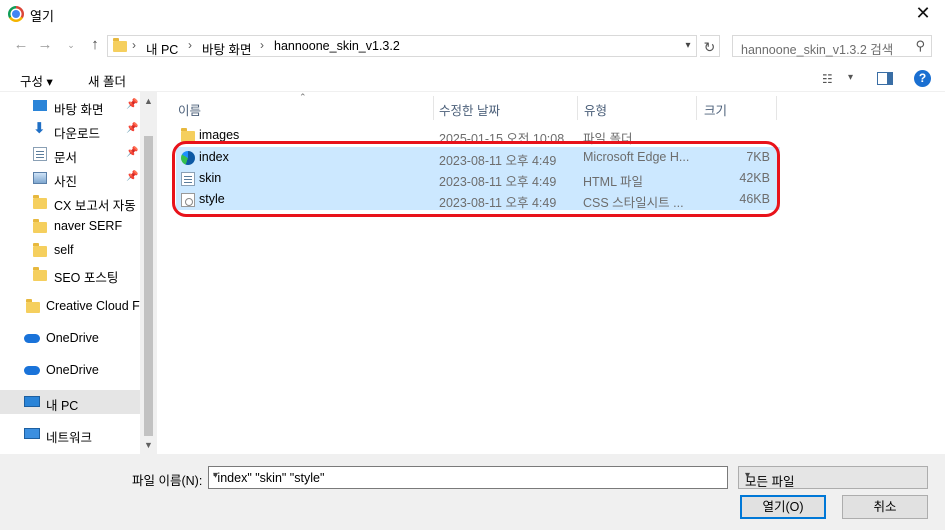  I want to click on network-icon, so click(32, 433).